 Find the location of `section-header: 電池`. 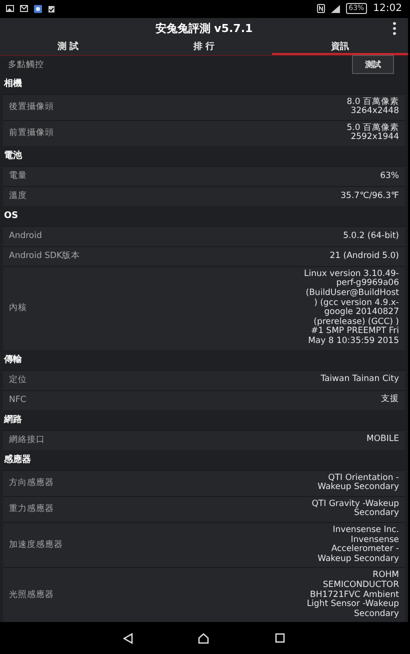

section-header: 電池 is located at coordinates (13, 156).